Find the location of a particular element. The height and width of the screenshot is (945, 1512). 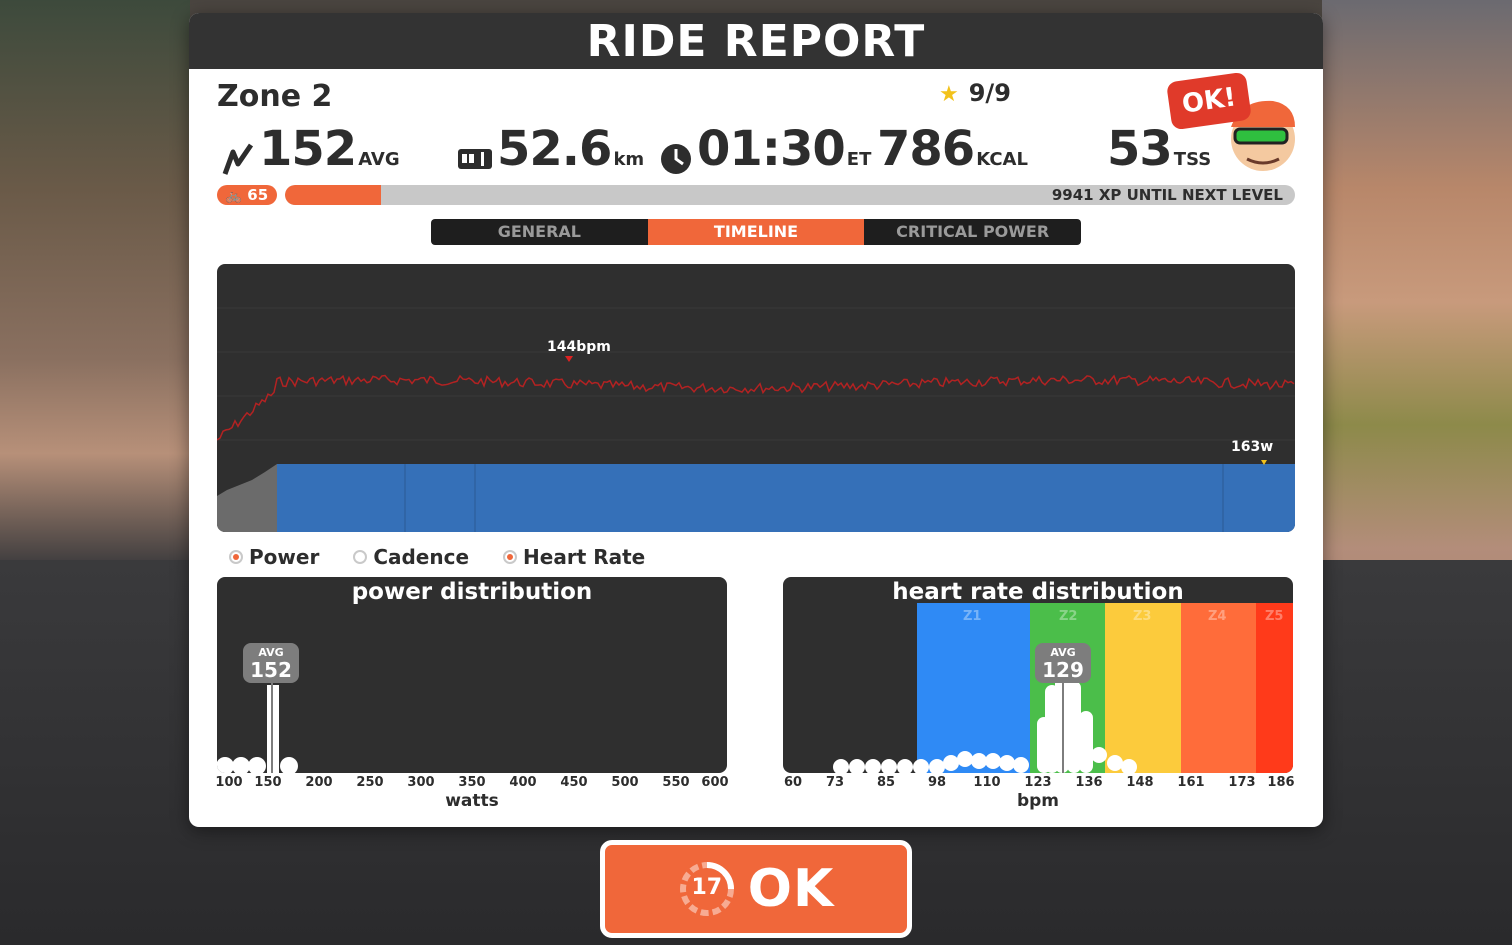

legend-heart-rate: Heart Rate is located at coordinates (574, 557).